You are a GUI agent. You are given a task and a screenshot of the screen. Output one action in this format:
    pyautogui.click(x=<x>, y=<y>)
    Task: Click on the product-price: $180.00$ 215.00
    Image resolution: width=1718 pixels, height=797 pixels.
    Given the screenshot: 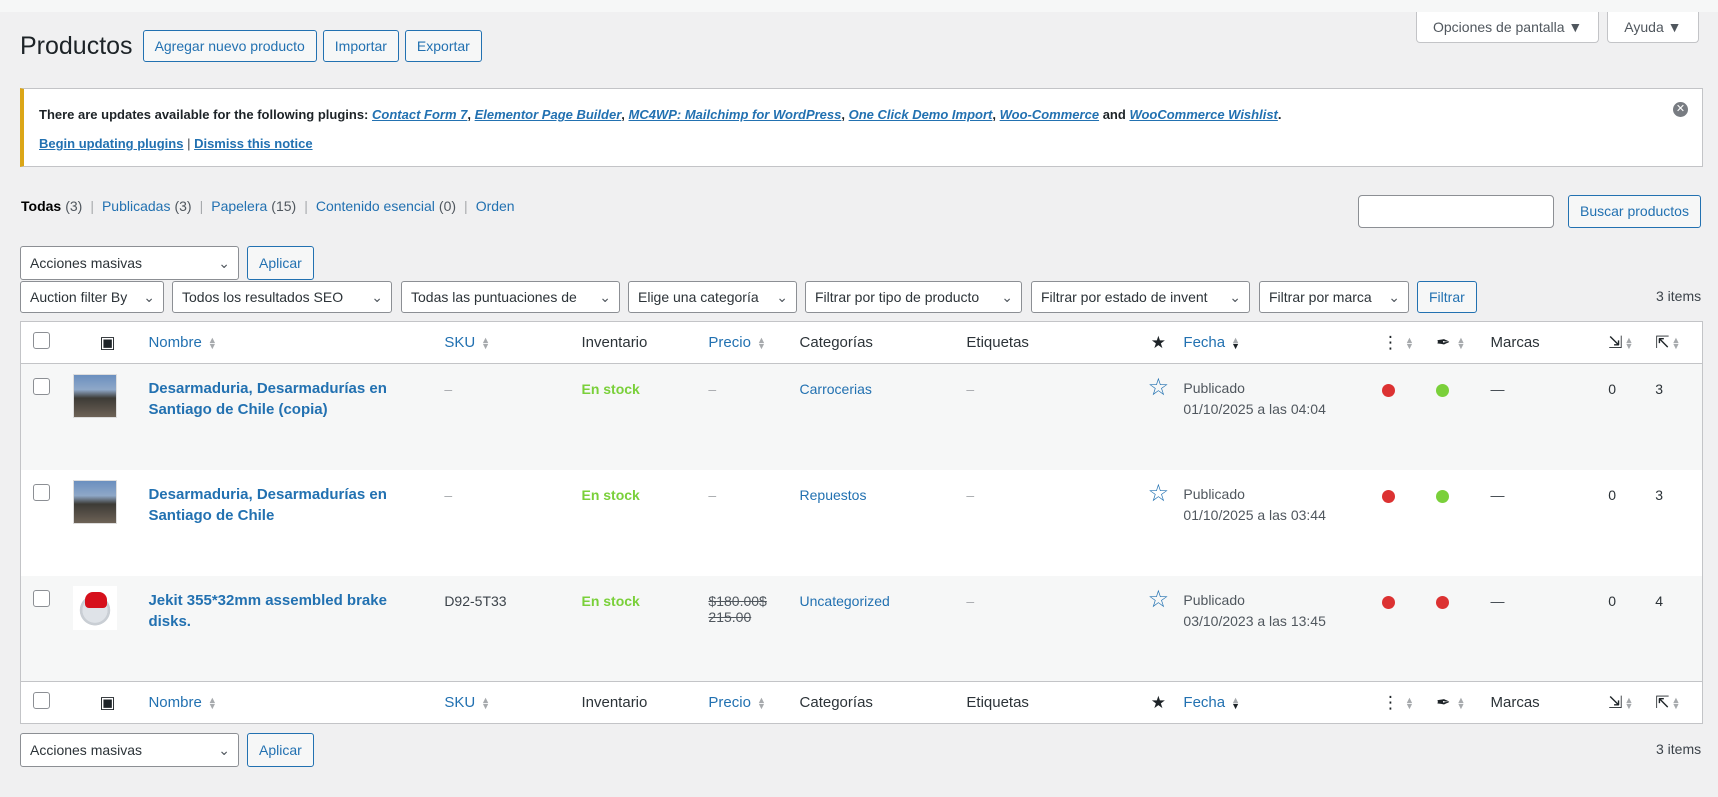 What is the action you would take?
    pyautogui.click(x=753, y=600)
    